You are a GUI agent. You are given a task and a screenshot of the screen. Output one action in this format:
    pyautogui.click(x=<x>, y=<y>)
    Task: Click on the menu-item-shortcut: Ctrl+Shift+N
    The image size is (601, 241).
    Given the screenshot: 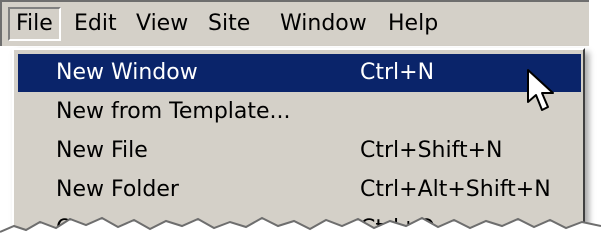 What is the action you would take?
    pyautogui.click(x=431, y=150)
    